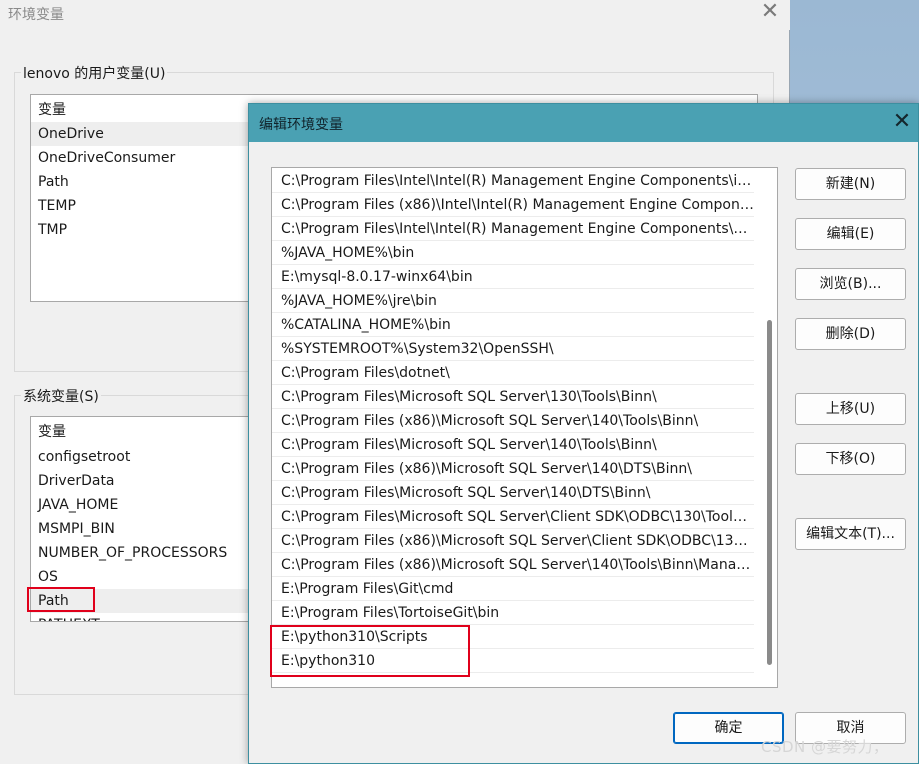  Describe the element at coordinates (513, 349) in the screenshot. I see `path-entry: %SYSTEMROOT%\System32\OpenSSH\` at that location.